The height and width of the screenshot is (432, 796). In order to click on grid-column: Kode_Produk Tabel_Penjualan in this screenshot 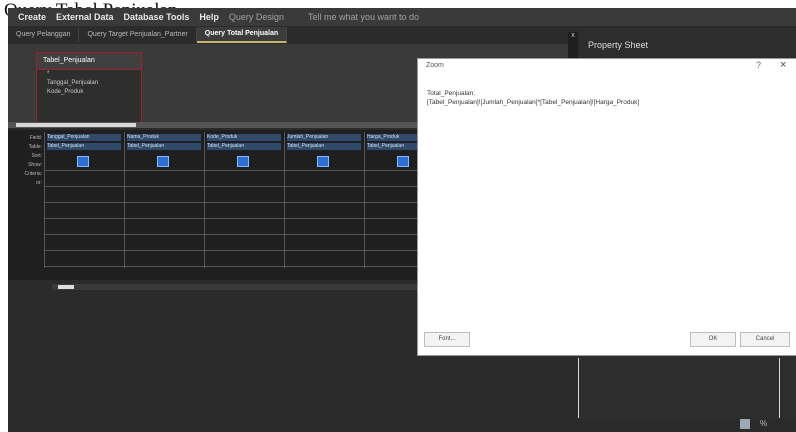, I will do `click(243, 200)`.